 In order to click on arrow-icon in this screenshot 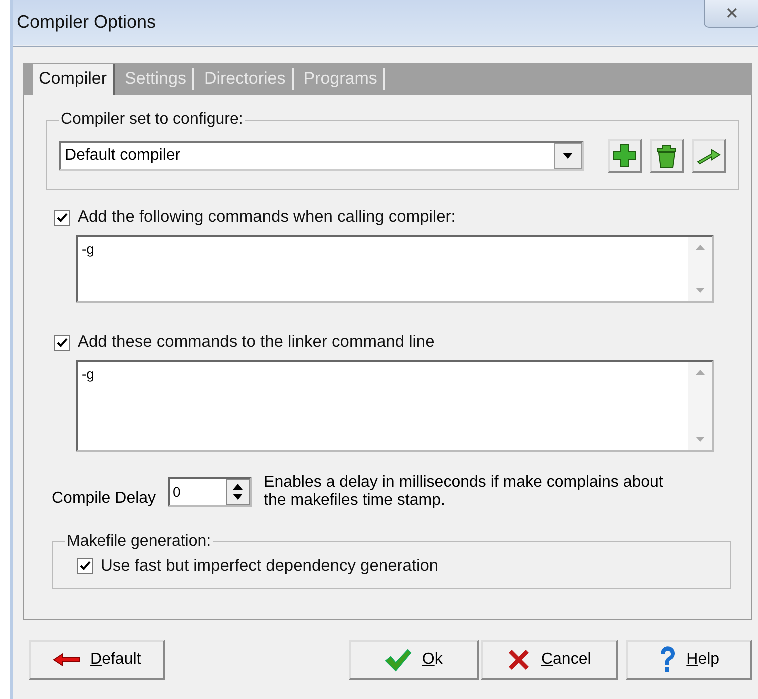, I will do `click(709, 156)`.